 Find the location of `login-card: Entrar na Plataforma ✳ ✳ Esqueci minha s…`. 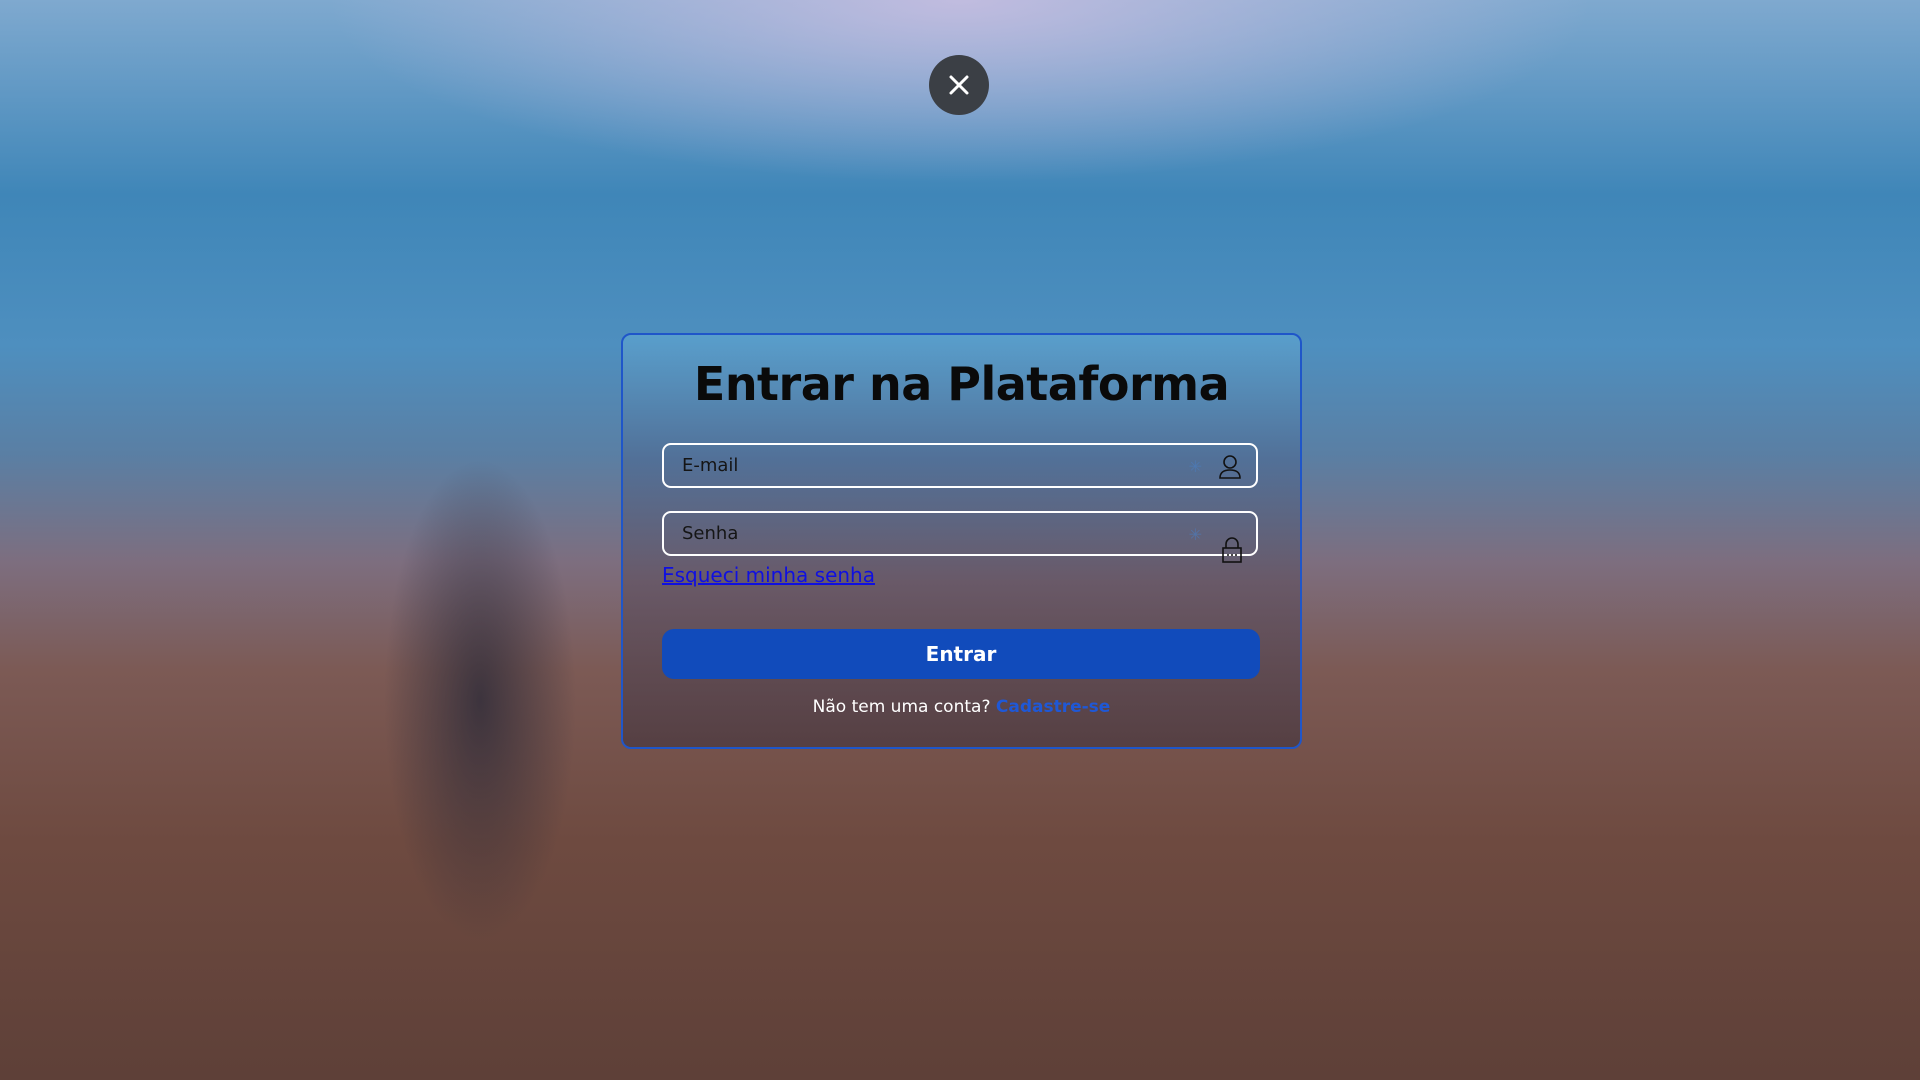

login-card: Entrar na Plataforma ✳ ✳ Esqueci minha s… is located at coordinates (961, 541).